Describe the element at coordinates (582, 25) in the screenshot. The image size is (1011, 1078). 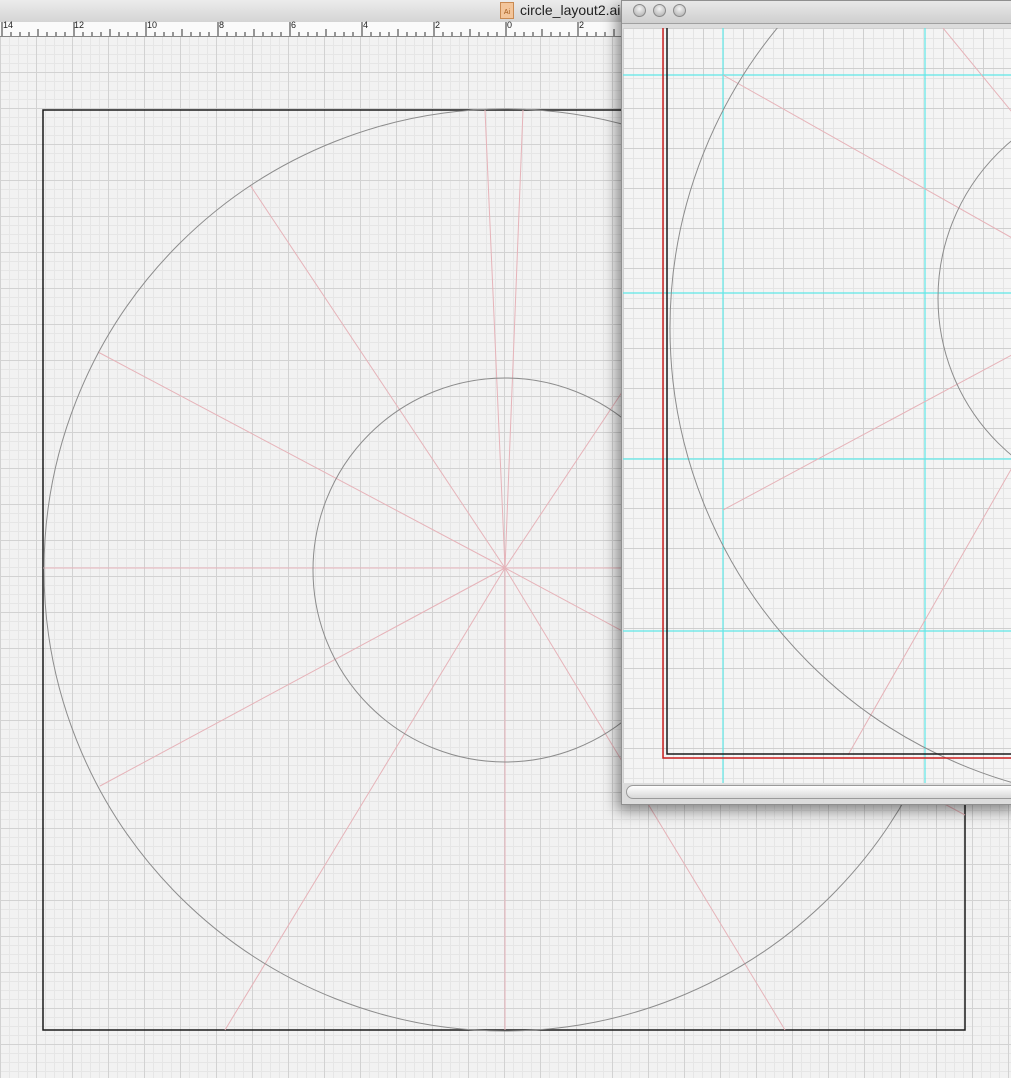
I see `ruler-label-2-right: 2` at that location.